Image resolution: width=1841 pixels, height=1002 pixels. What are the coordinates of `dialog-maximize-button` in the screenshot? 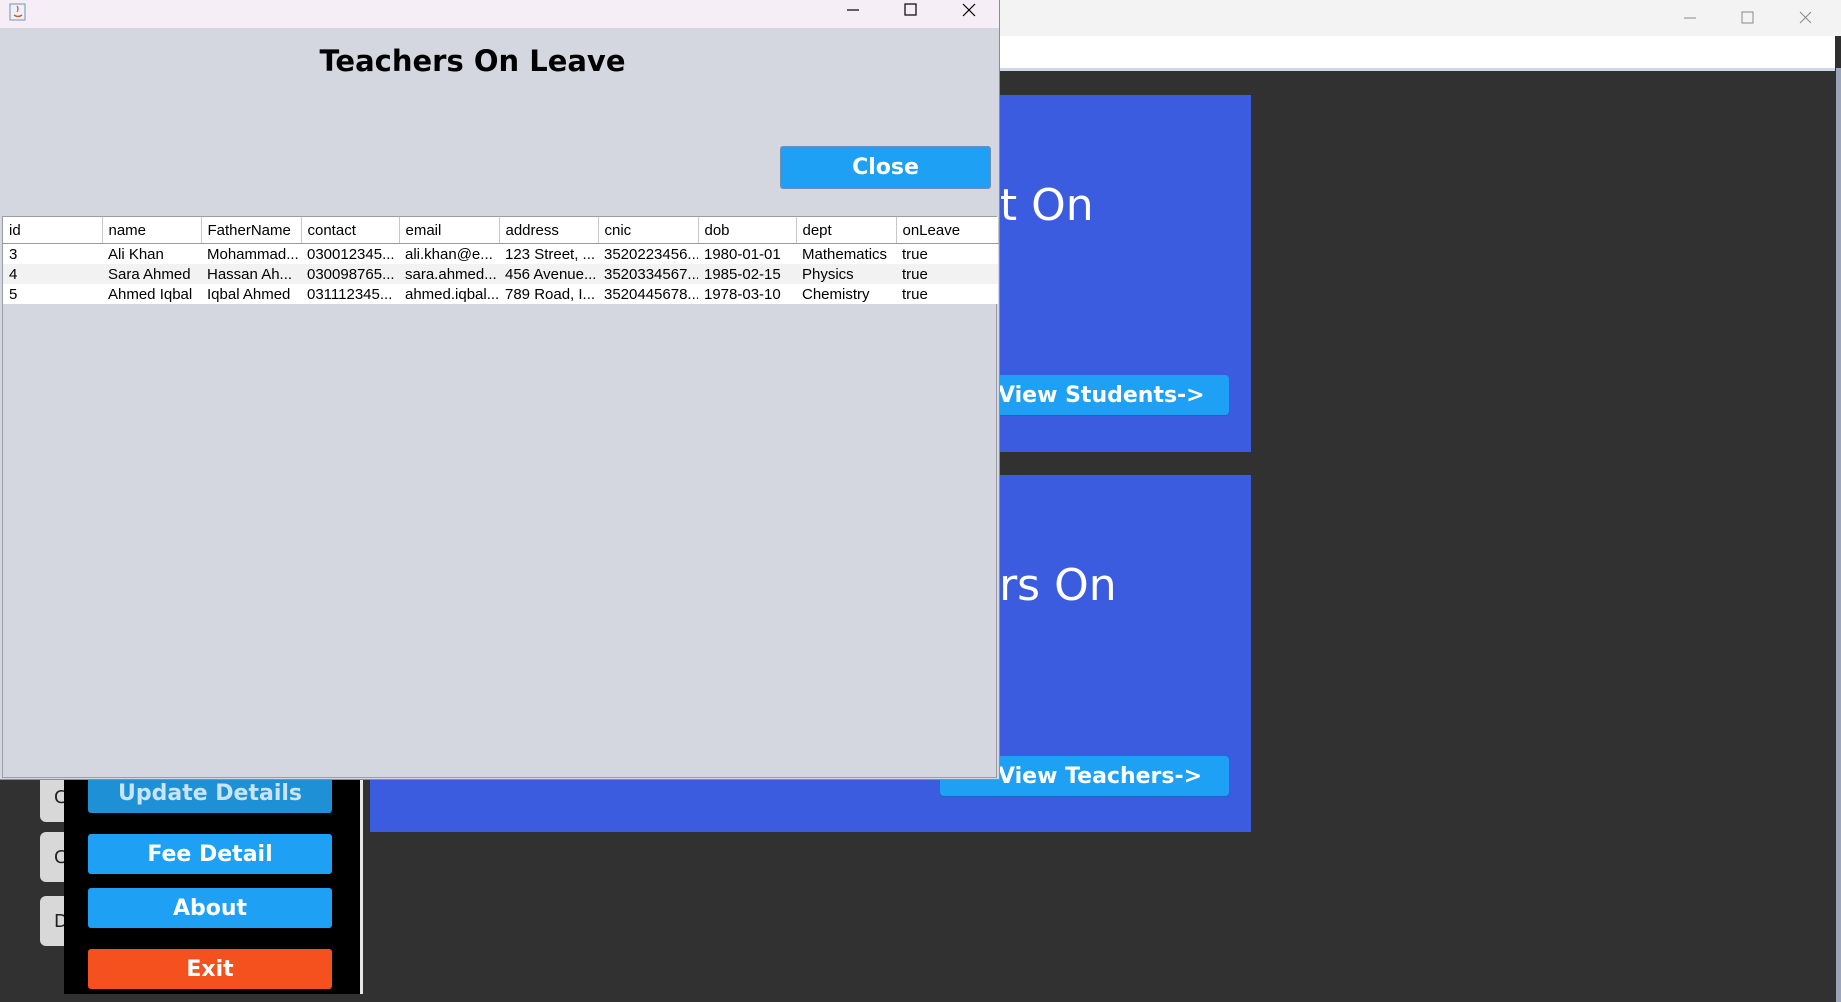 It's located at (911, 14).